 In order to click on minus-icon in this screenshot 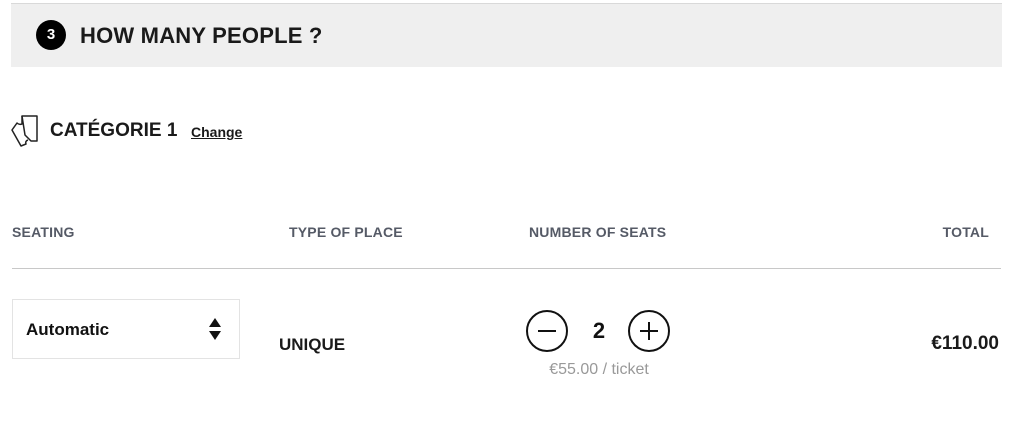, I will do `click(547, 331)`.